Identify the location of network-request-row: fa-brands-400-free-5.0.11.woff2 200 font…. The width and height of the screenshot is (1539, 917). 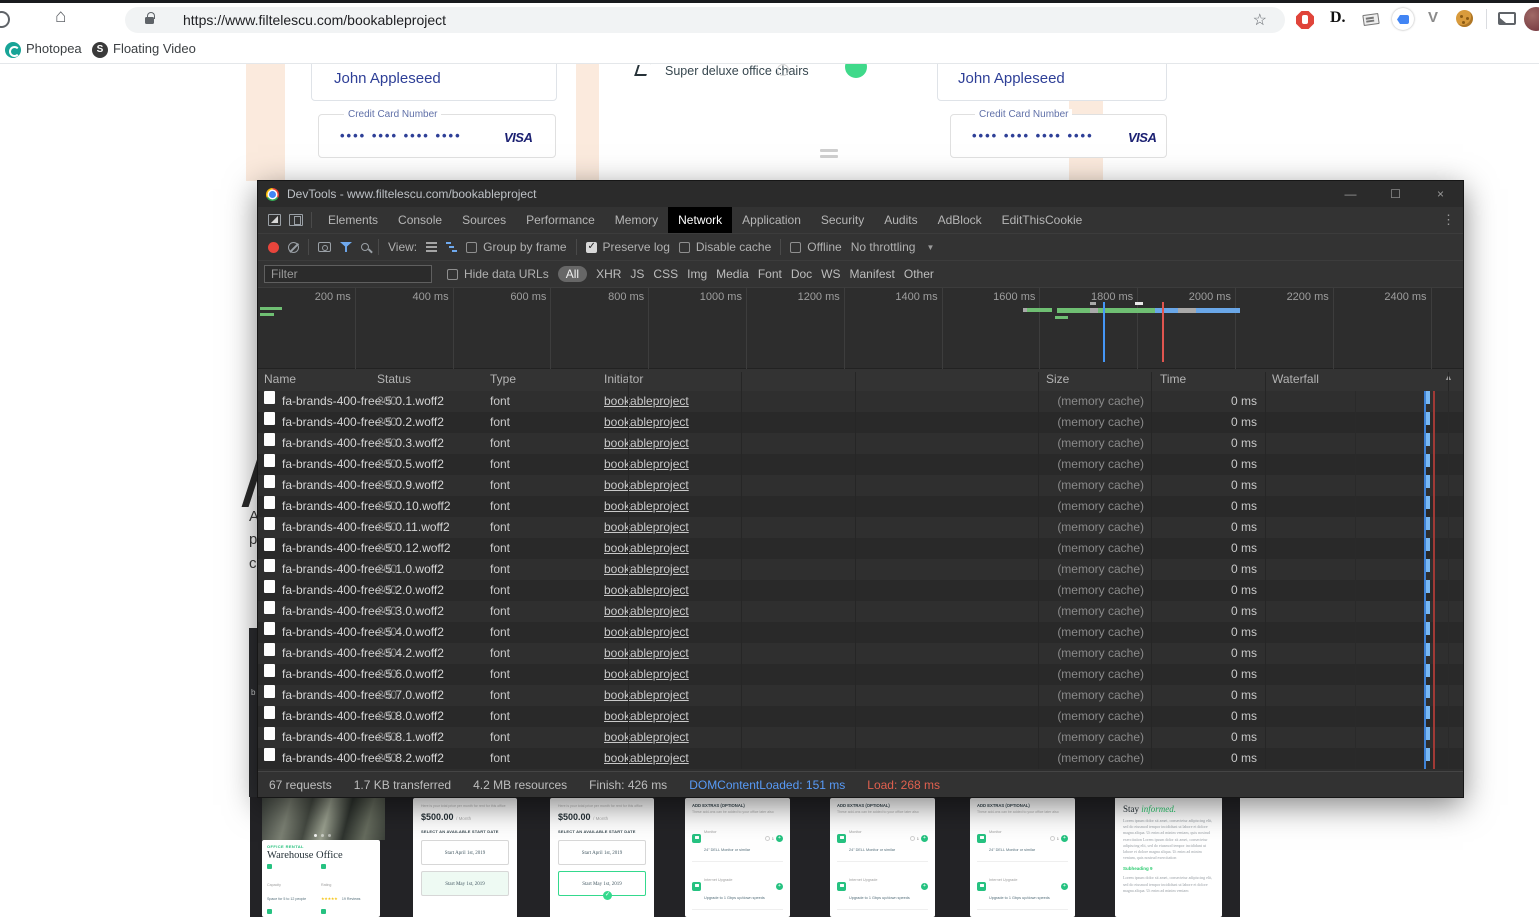
(860, 527).